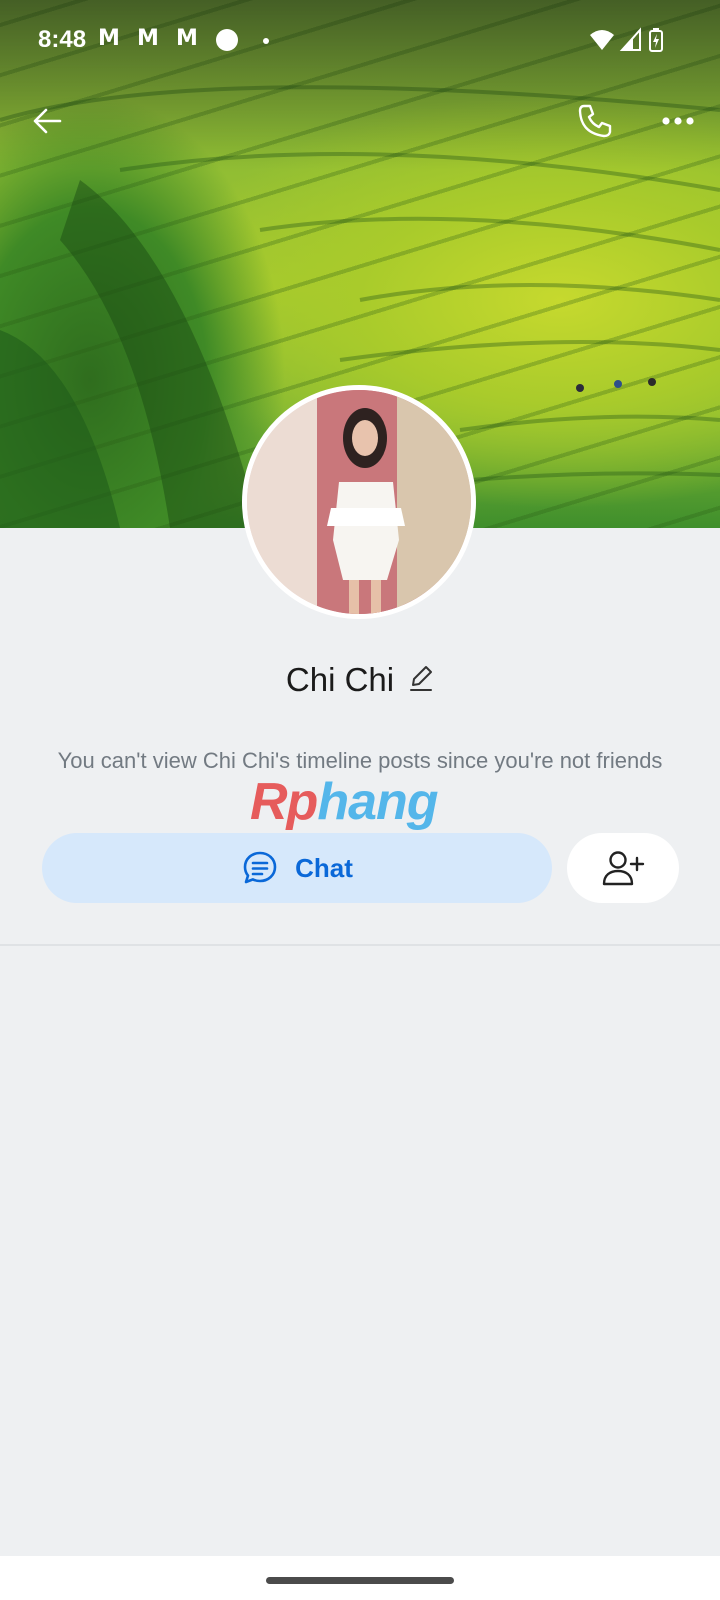  What do you see at coordinates (227, 40) in the screenshot?
I see `record-dot-icon` at bounding box center [227, 40].